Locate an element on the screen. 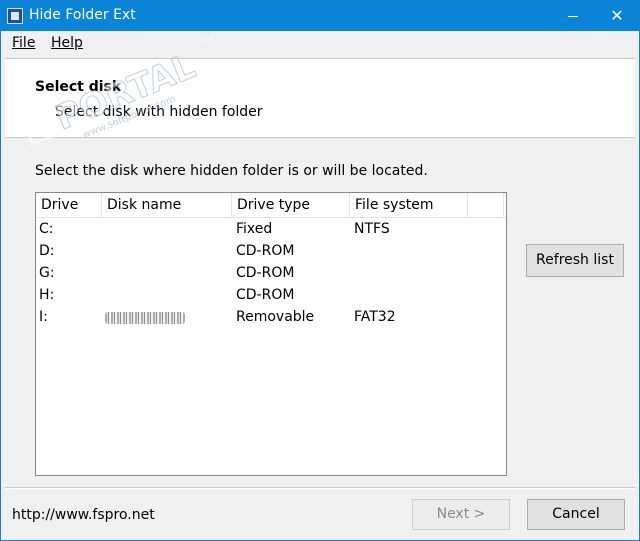 The height and width of the screenshot is (541, 640). title-bar: Hide Folder Ext ✕ is located at coordinates (320, 16).